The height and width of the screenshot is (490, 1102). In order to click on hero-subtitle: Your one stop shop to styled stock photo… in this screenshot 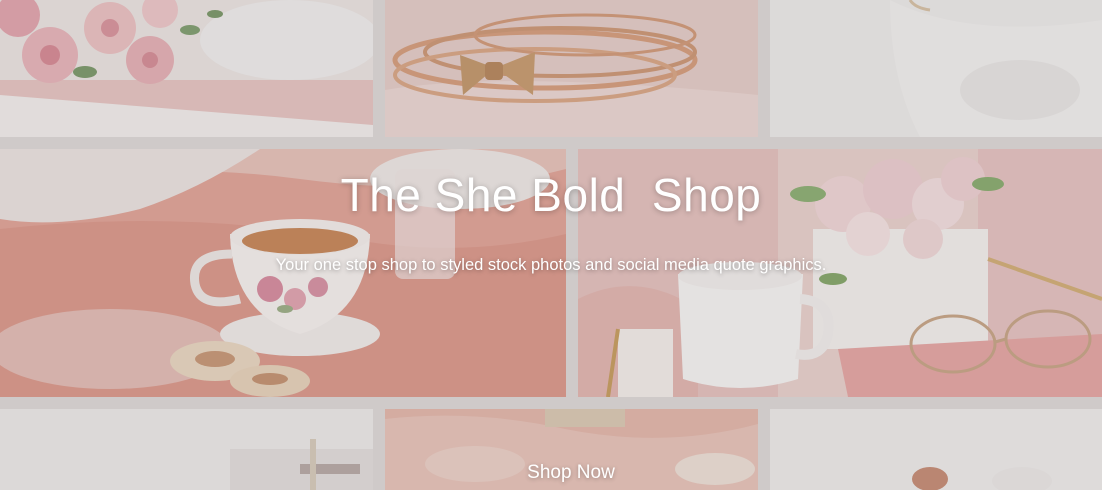, I will do `click(551, 265)`.